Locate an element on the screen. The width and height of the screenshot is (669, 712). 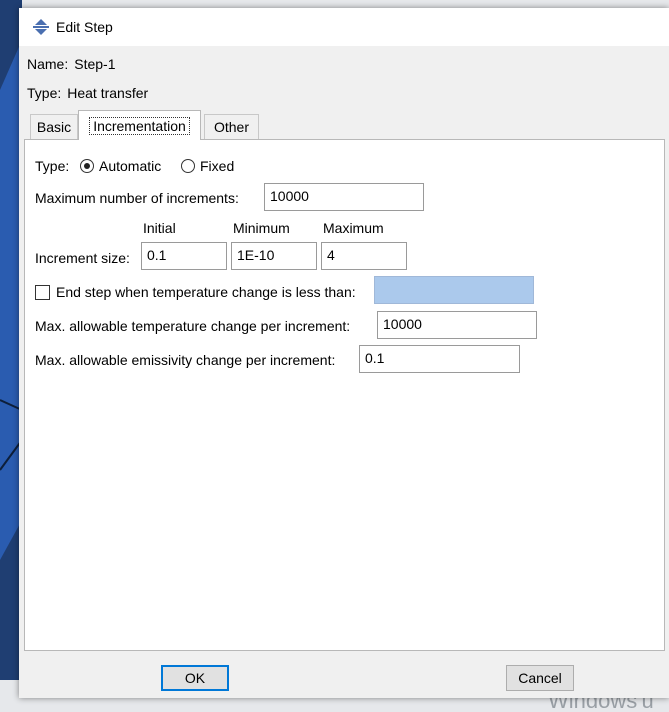
title-bar: Edit Step is located at coordinates (344, 27).